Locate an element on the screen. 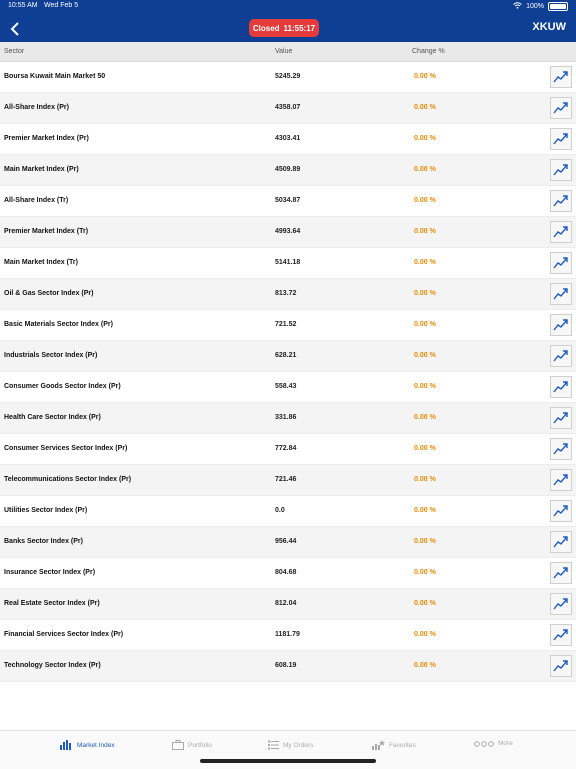 This screenshot has height=769, width=576. index-value: 608.19 is located at coordinates (286, 665).